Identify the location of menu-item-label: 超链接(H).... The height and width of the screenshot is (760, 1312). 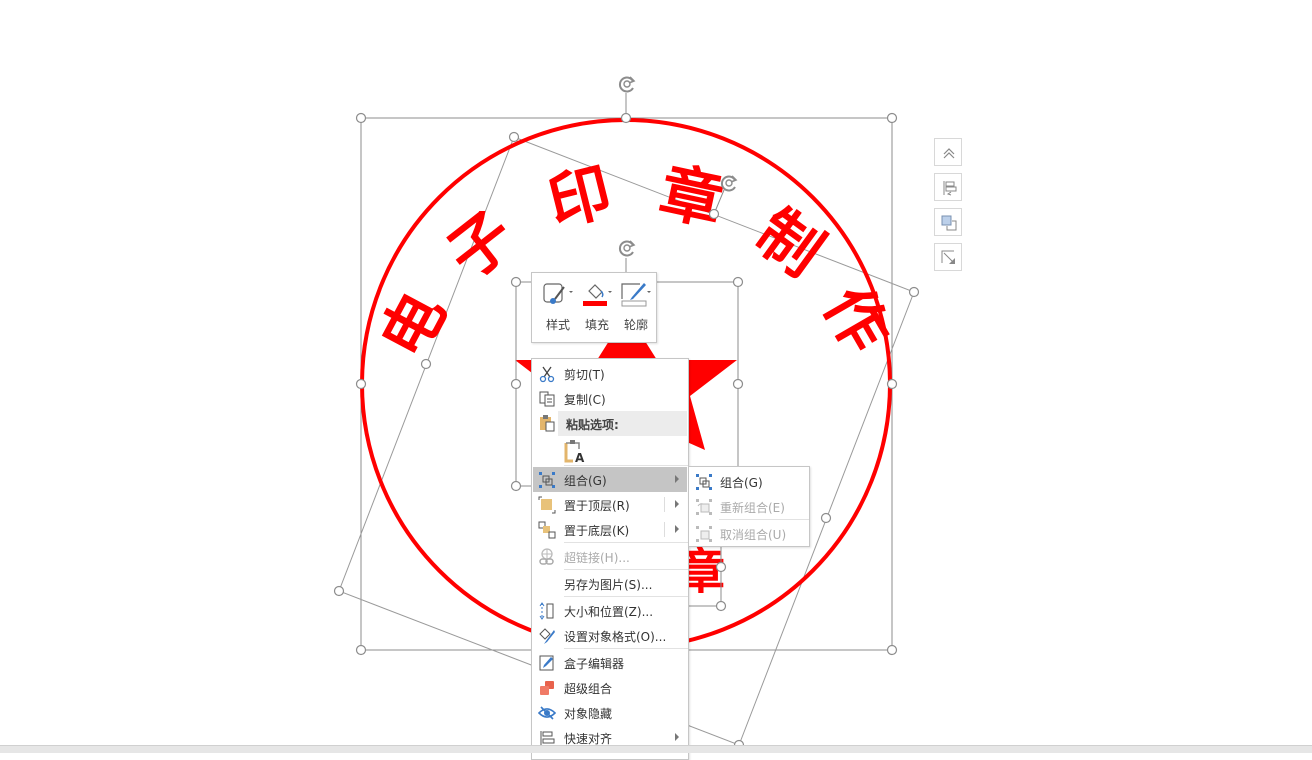
(597, 558).